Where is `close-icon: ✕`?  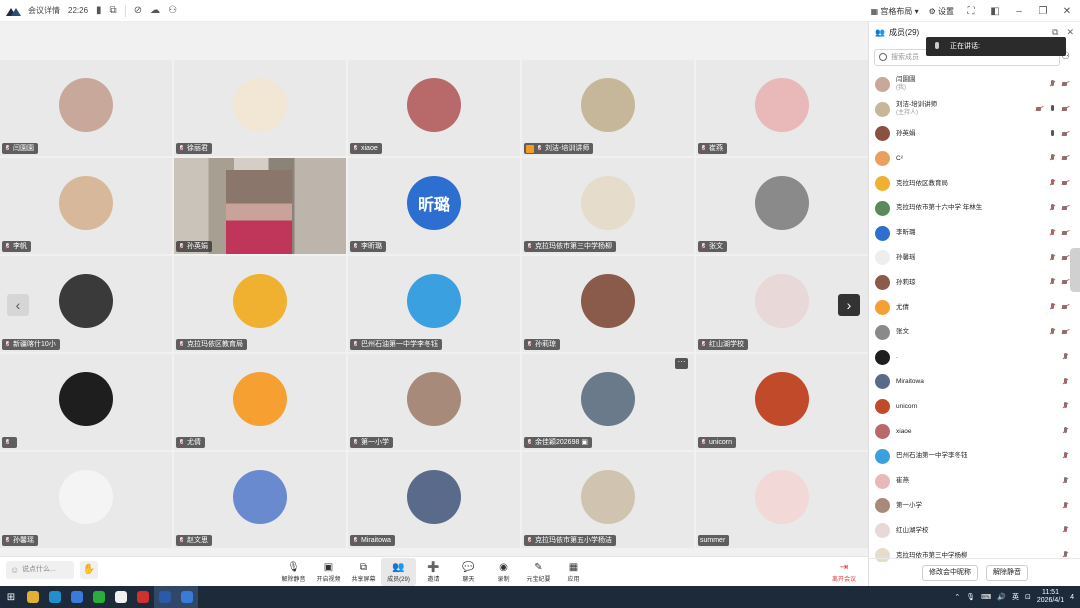 close-icon: ✕ is located at coordinates (1067, 11).